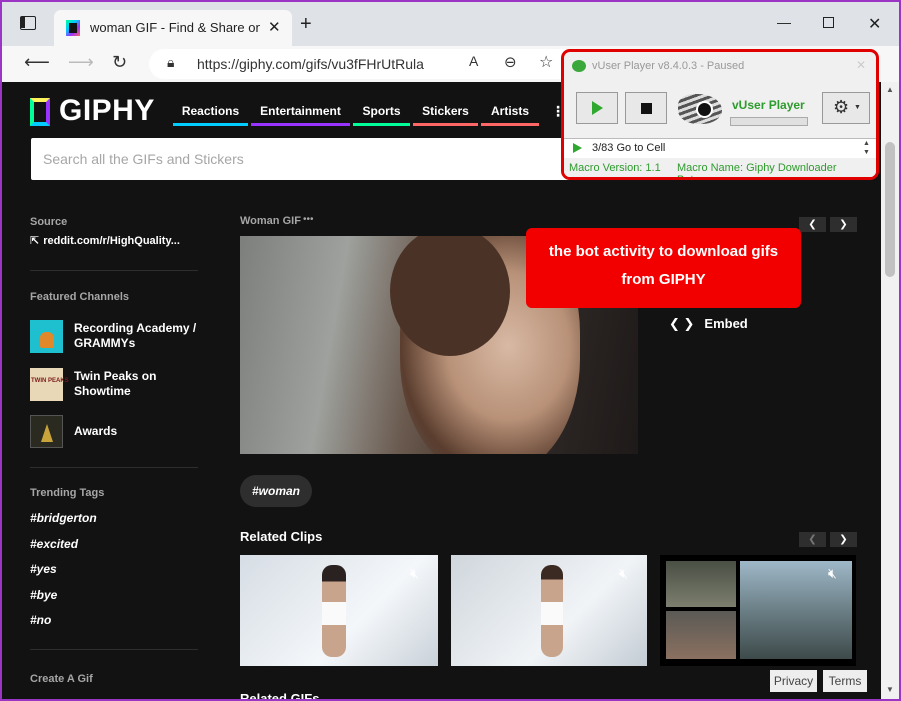 Image resolution: width=901 pixels, height=701 pixels. What do you see at coordinates (40, 112) in the screenshot?
I see `giphy-logo-icon` at bounding box center [40, 112].